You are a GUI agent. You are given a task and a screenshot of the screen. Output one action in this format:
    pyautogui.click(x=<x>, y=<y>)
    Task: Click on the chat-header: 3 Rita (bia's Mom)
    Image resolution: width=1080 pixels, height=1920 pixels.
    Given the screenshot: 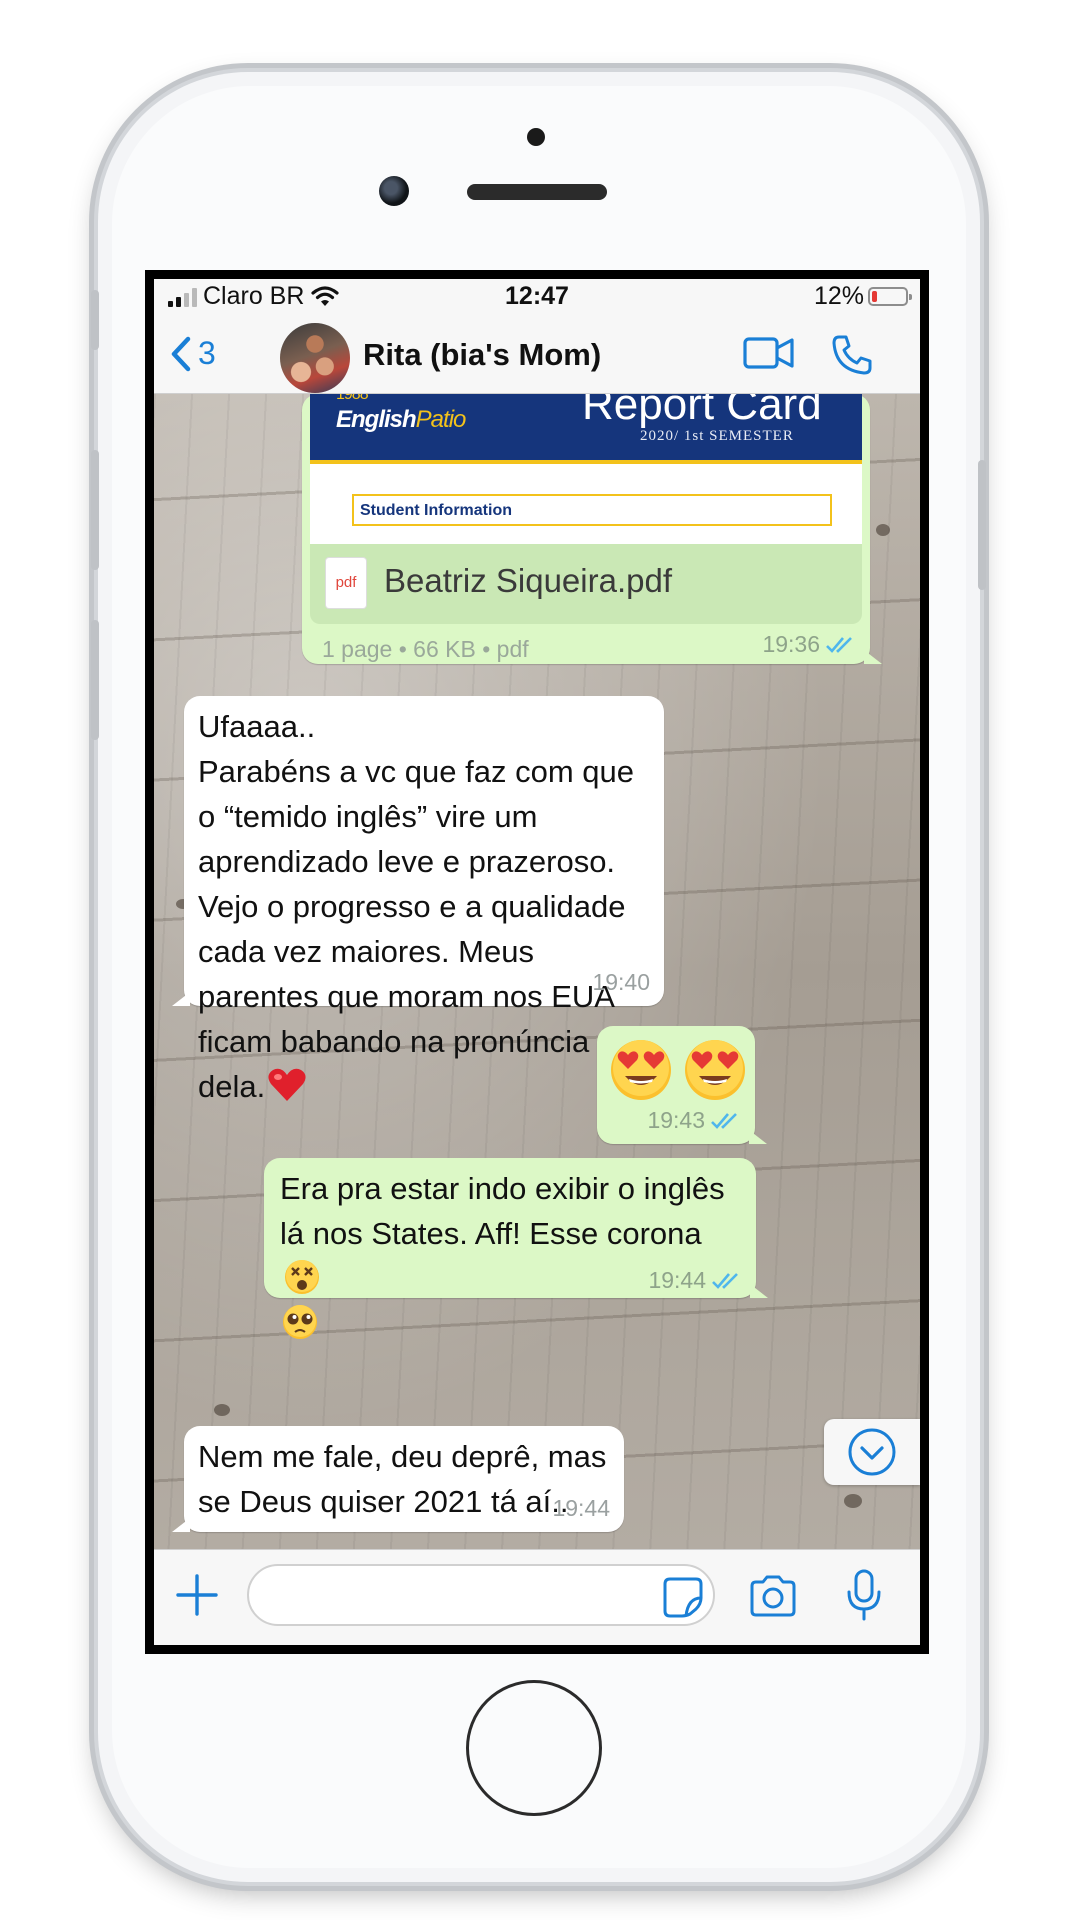 What is the action you would take?
    pyautogui.click(x=537, y=353)
    